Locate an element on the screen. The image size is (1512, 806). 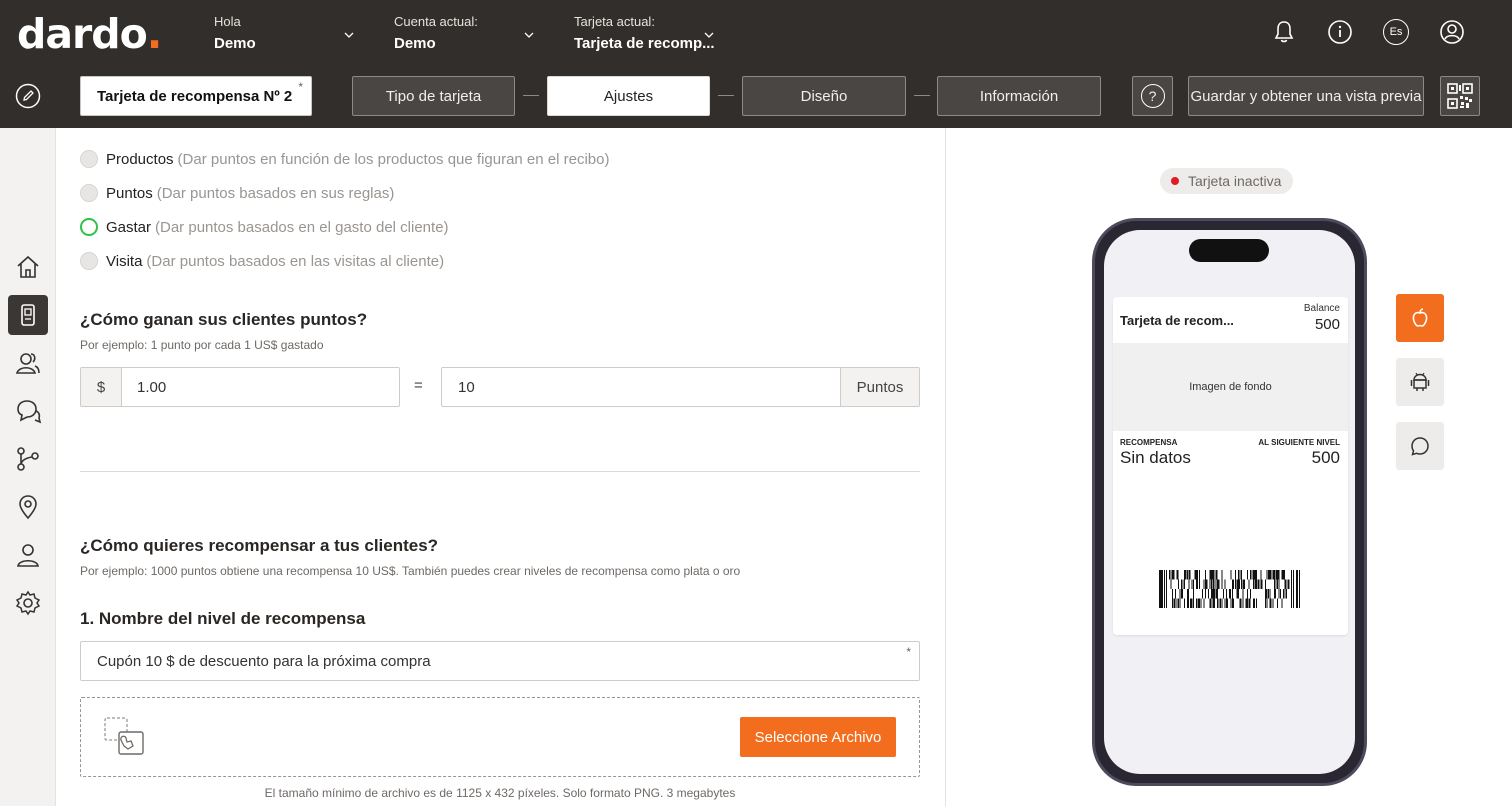
equals-sign: = is located at coordinates (418, 385).